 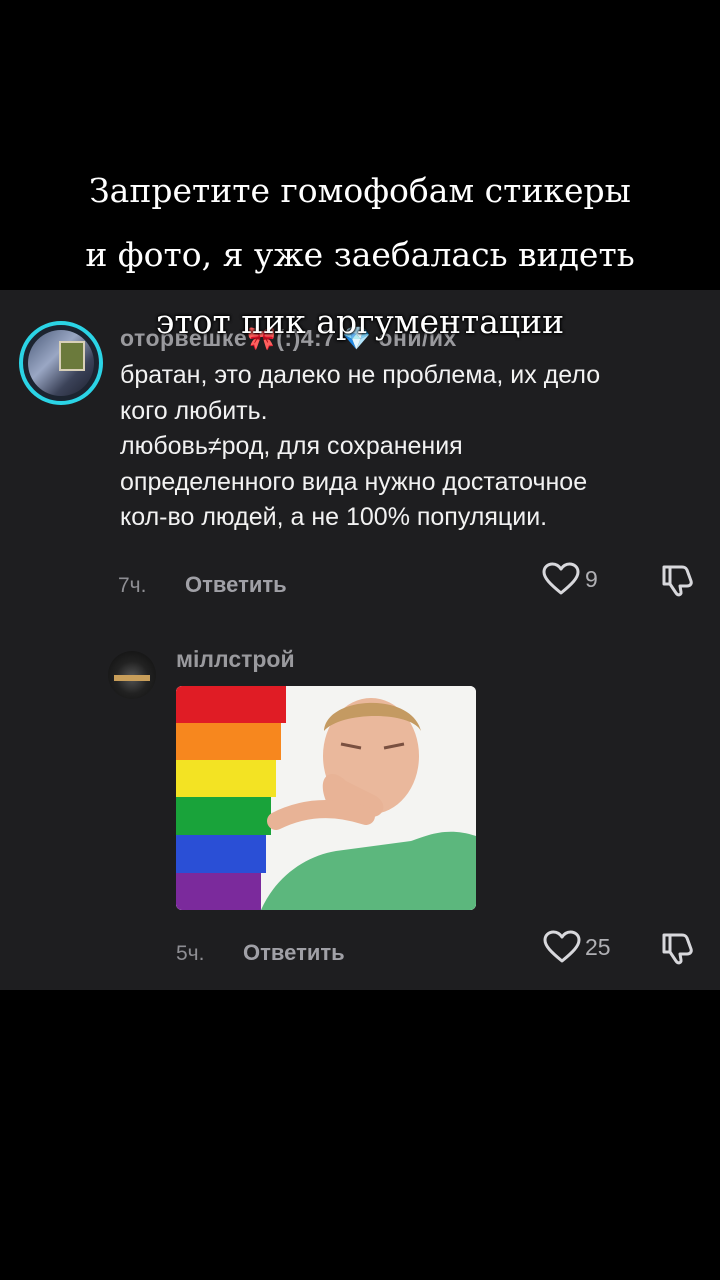 I want to click on comment-text-line: кого любить., so click(x=194, y=410).